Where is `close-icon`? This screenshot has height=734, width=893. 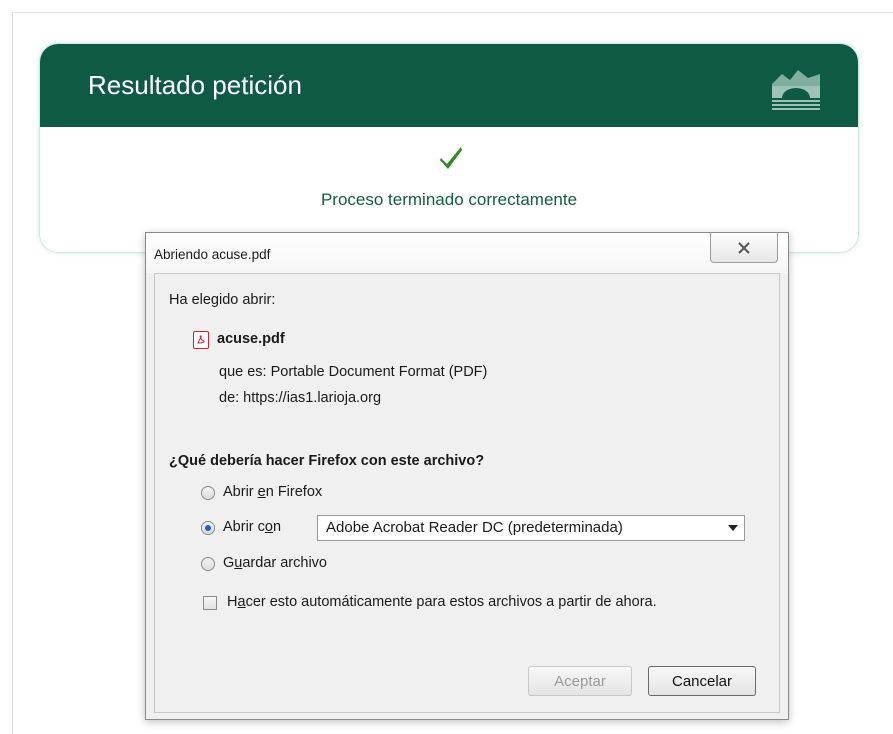 close-icon is located at coordinates (744, 247).